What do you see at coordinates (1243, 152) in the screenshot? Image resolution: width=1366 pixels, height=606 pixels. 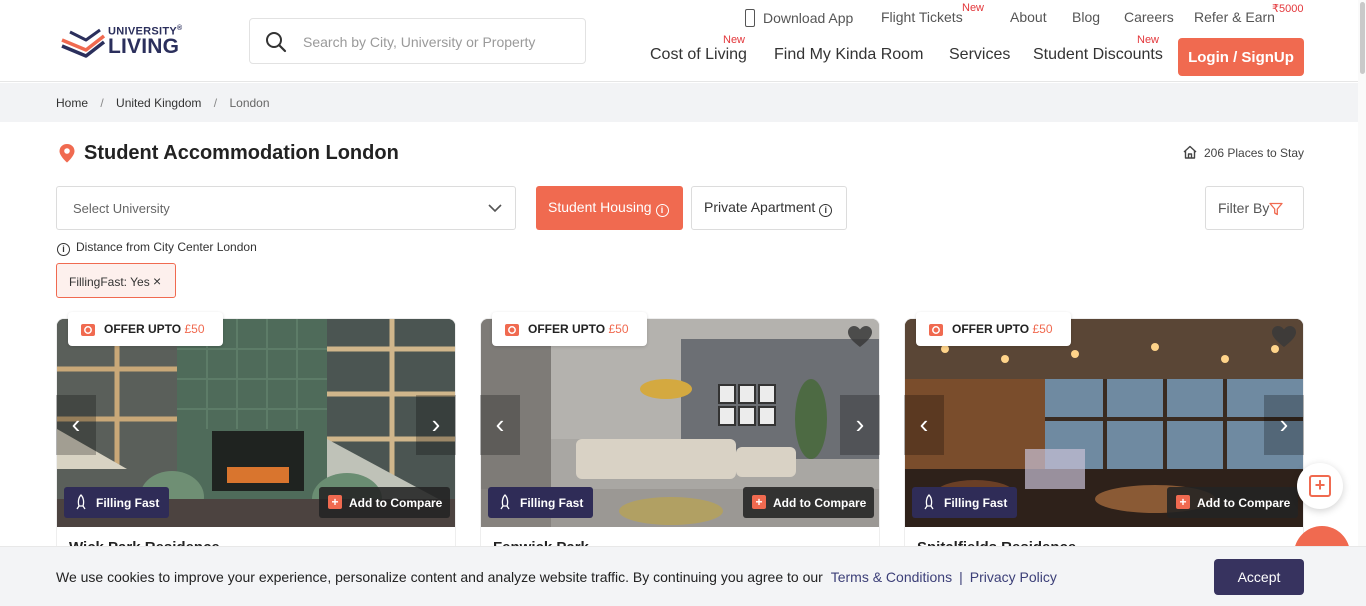 I see `places-count: 206 Places to Stay` at bounding box center [1243, 152].